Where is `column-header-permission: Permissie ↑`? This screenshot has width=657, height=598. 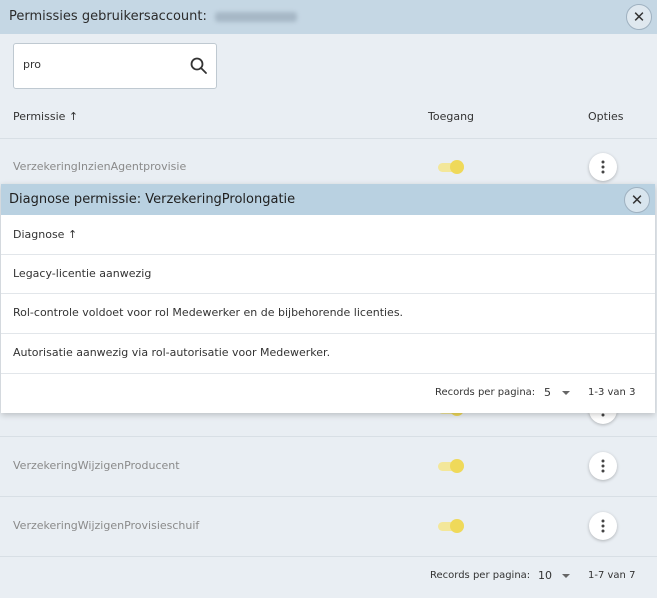 column-header-permission: Permissie ↑ is located at coordinates (45, 116).